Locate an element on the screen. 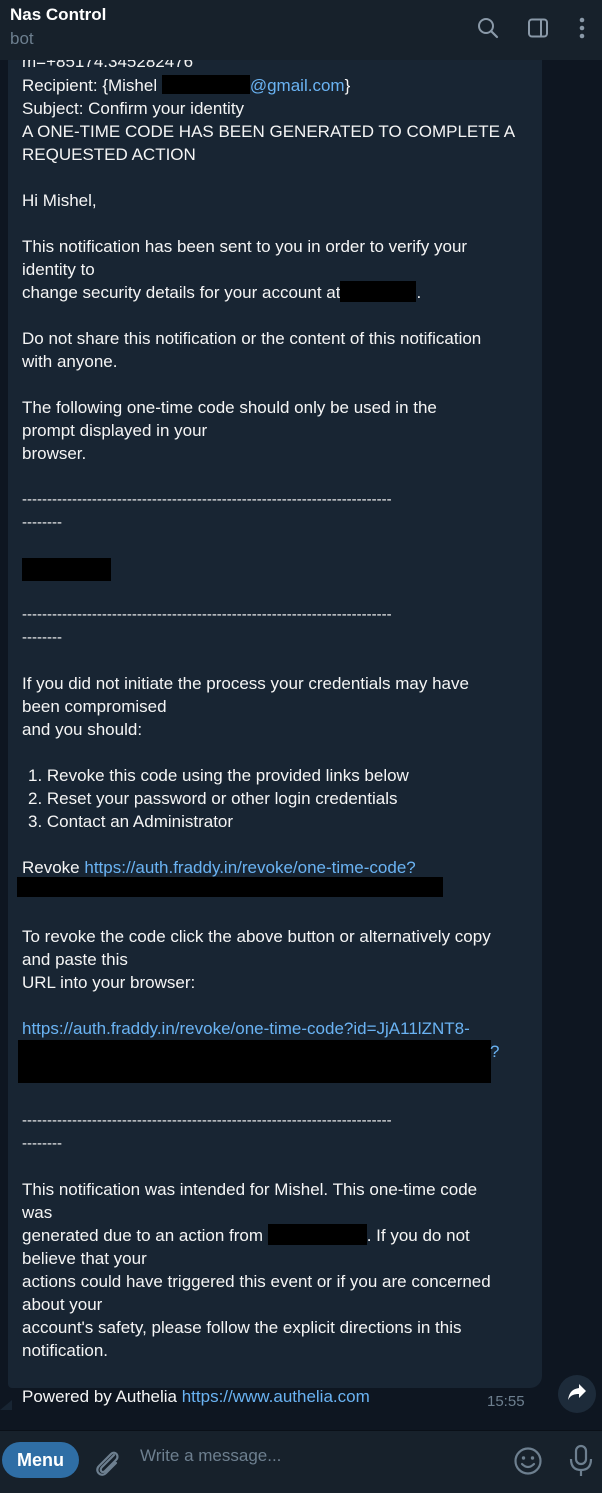 This screenshot has width=602, height=1493. message-line: with anyone. is located at coordinates (70, 361).